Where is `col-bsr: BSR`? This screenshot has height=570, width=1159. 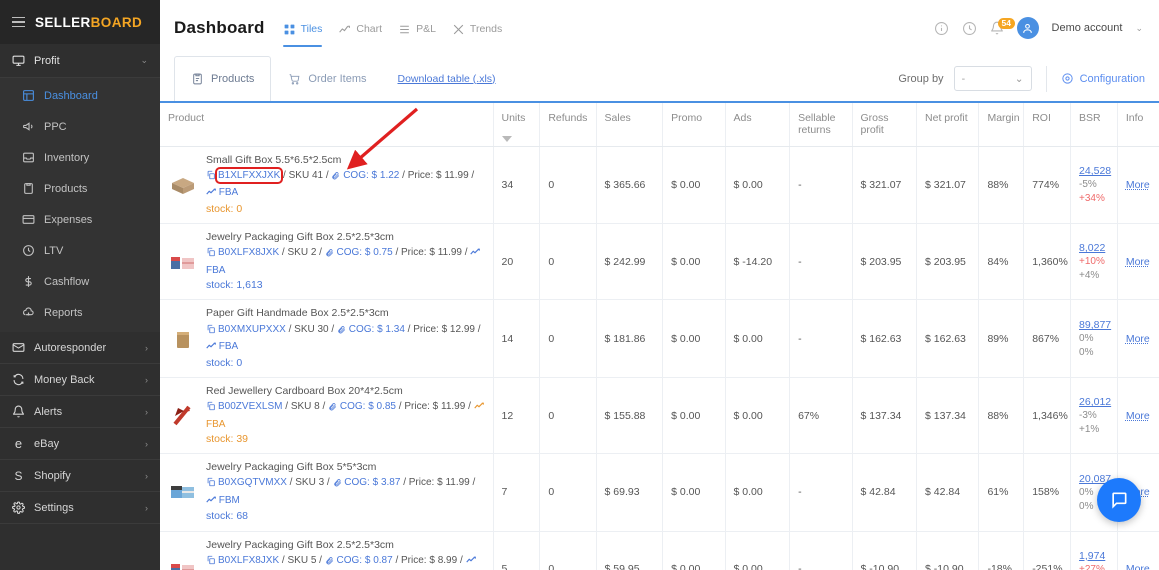 col-bsr: BSR is located at coordinates (1094, 125).